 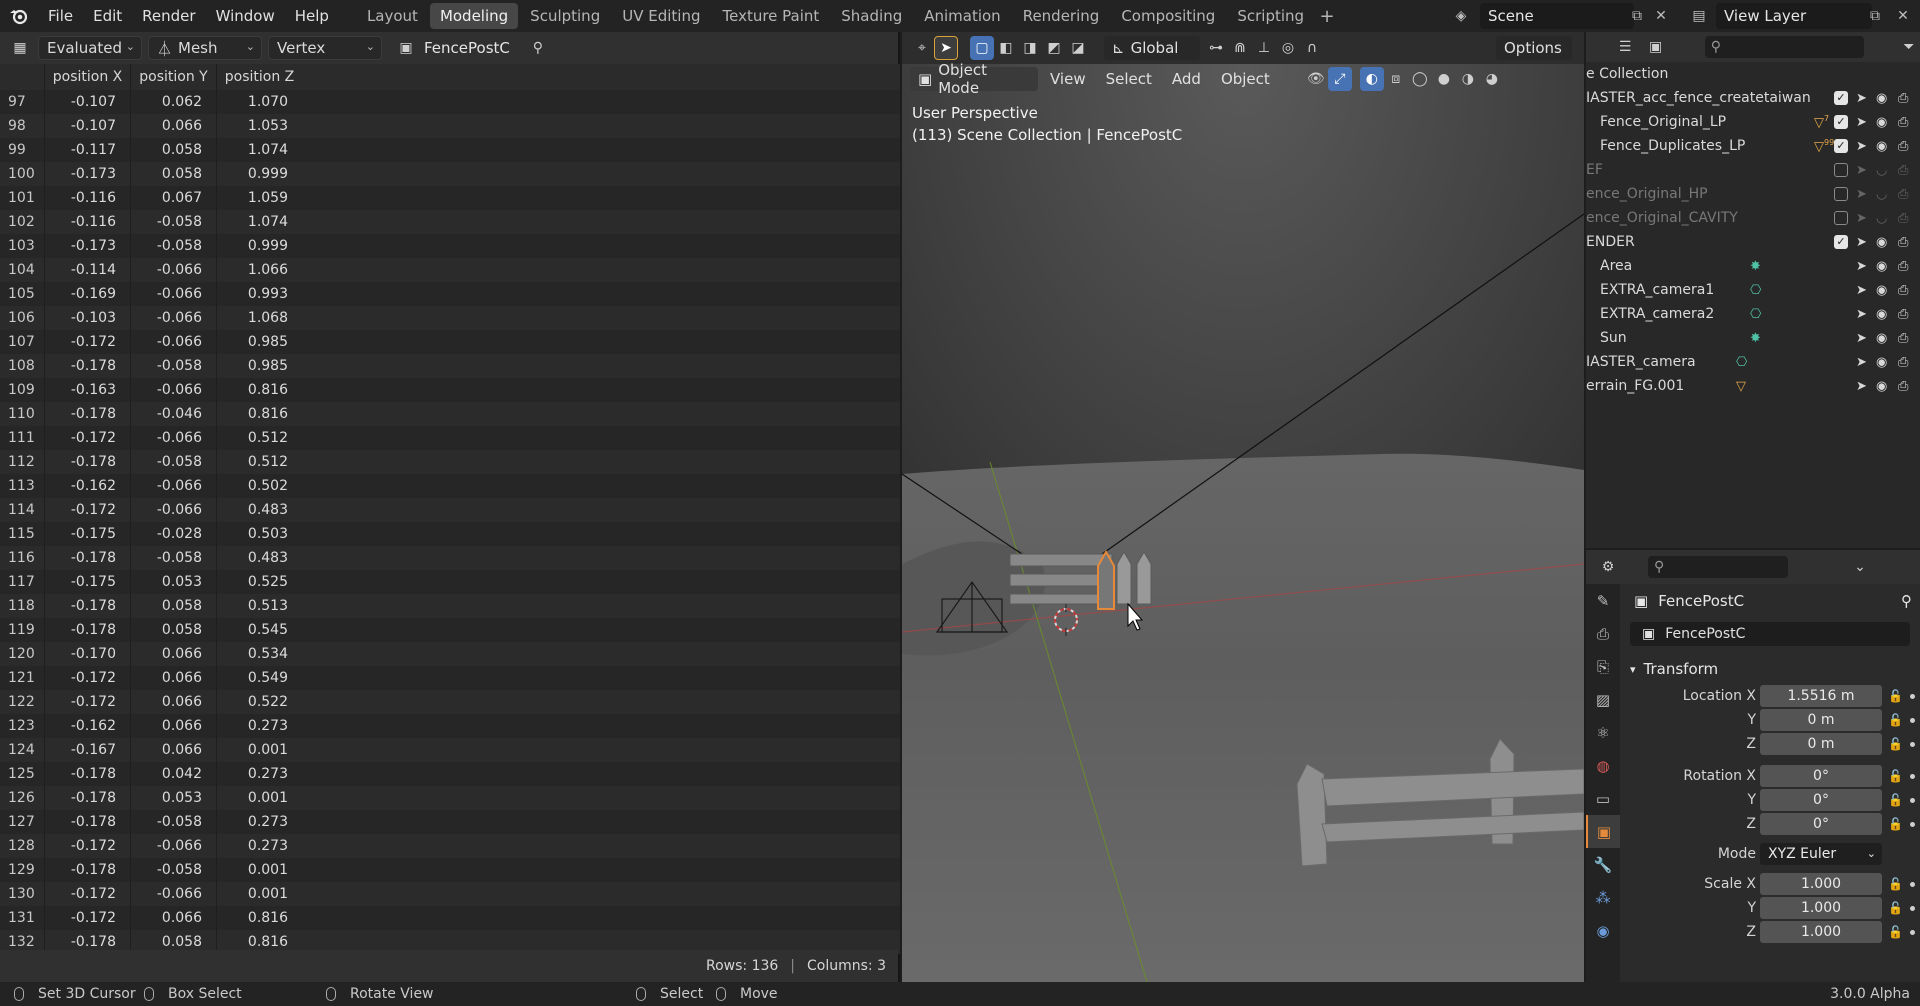 What do you see at coordinates (946, 48) in the screenshot?
I see `select-tool-icon: ➤` at bounding box center [946, 48].